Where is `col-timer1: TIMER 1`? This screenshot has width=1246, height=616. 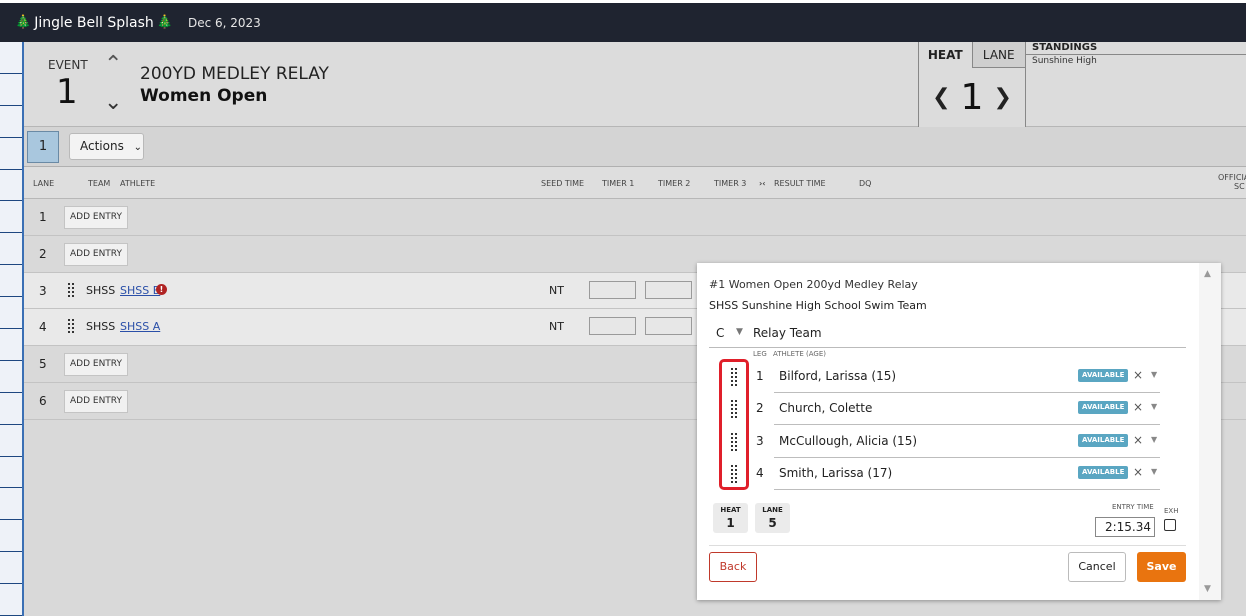 col-timer1: TIMER 1 is located at coordinates (618, 183).